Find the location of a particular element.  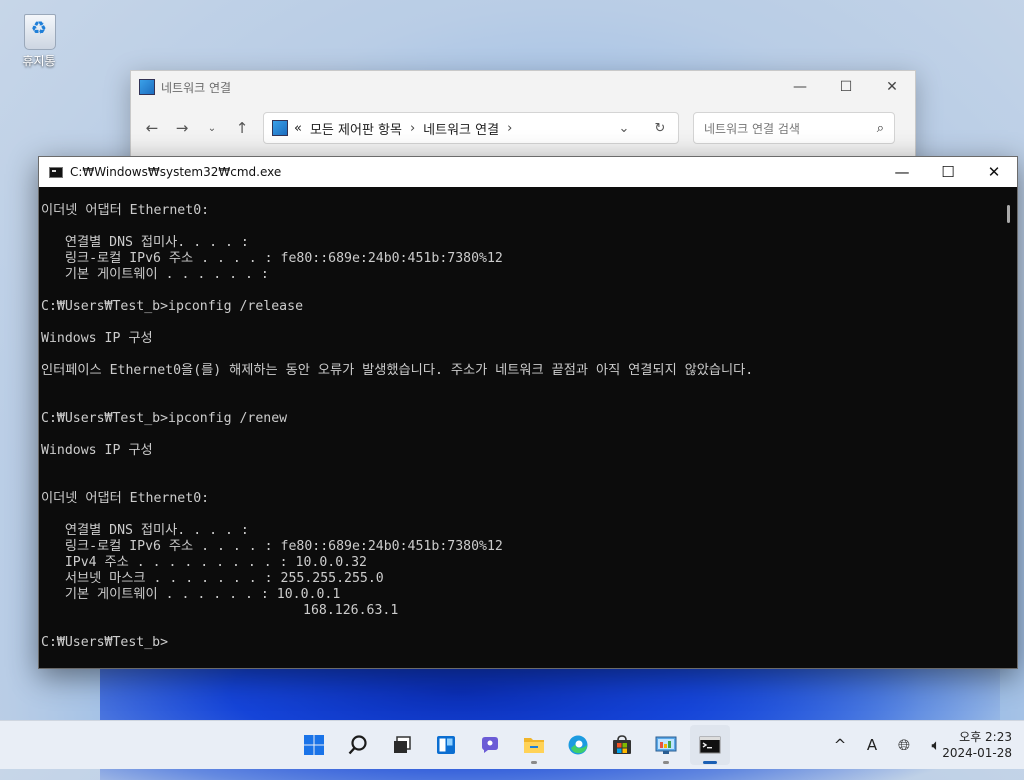

show-hidden-icons-chevron-up-icon: ^ is located at coordinates (840, 745).